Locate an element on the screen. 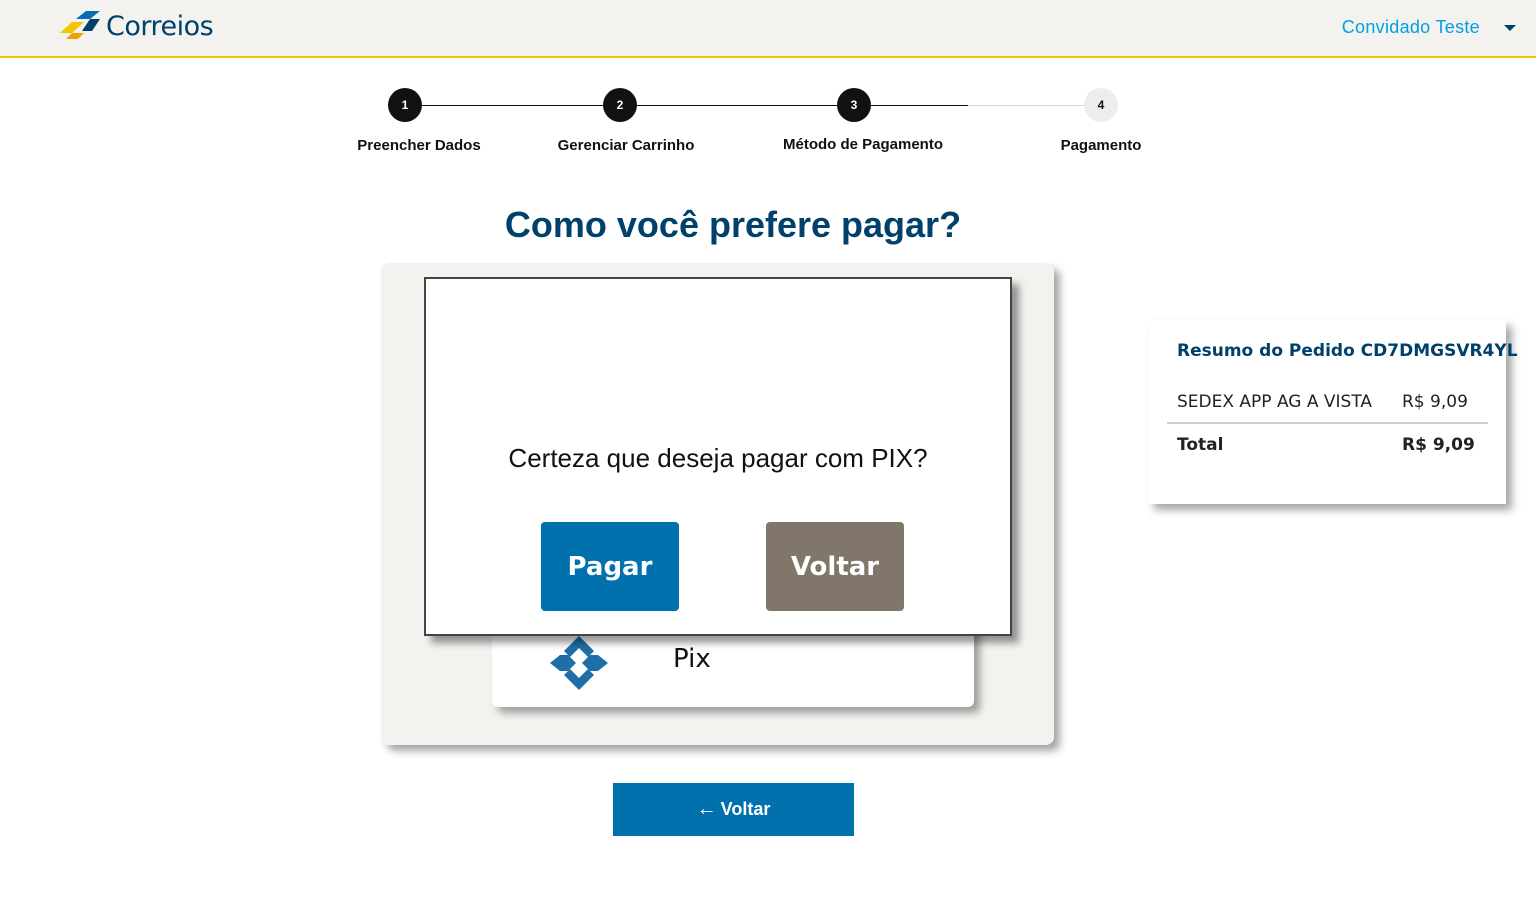 The image size is (1536, 900). step-2-circle: 2 is located at coordinates (620, 105).